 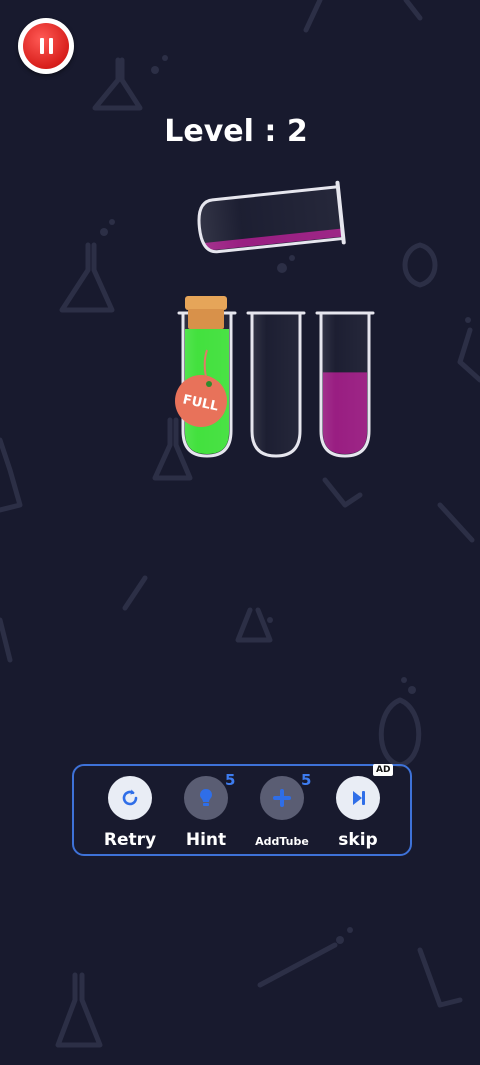 What do you see at coordinates (306, 780) in the screenshot?
I see `addtube-count: 5` at bounding box center [306, 780].